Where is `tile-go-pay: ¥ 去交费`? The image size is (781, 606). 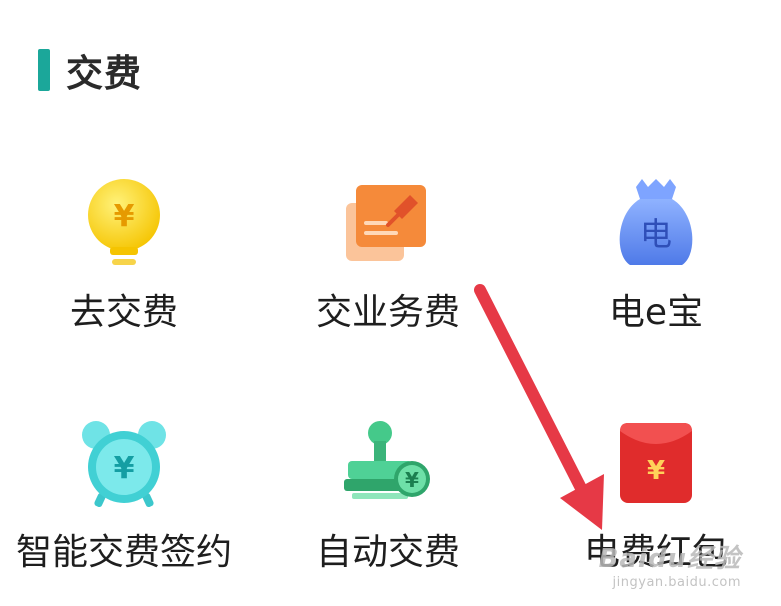
tile-go-pay: ¥ 去交费 is located at coordinates (124, 253).